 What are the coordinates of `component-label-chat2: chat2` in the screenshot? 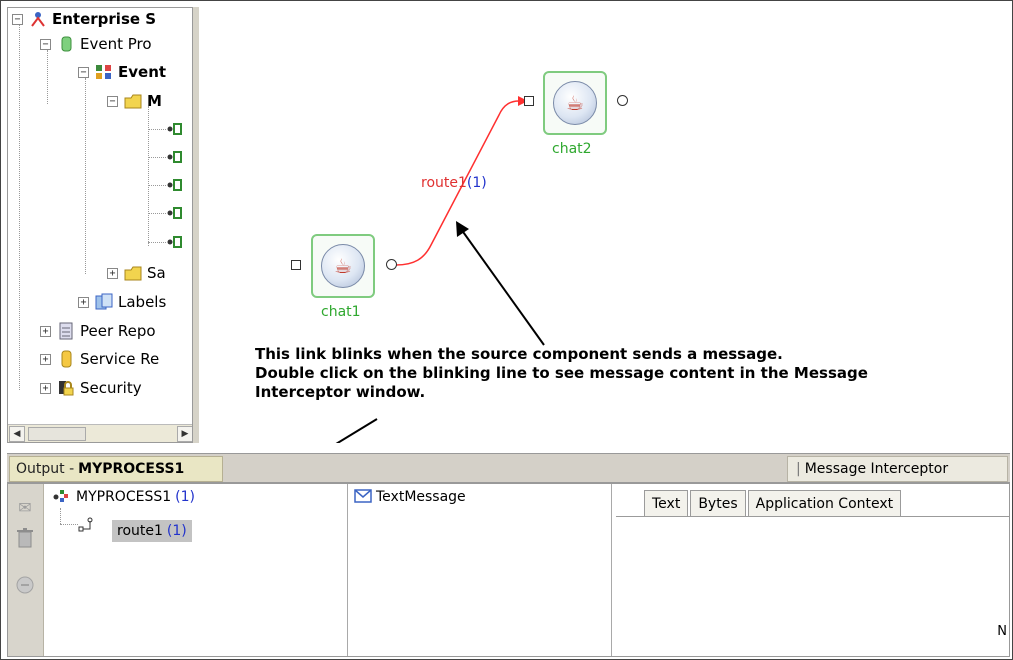 It's located at (572, 149).